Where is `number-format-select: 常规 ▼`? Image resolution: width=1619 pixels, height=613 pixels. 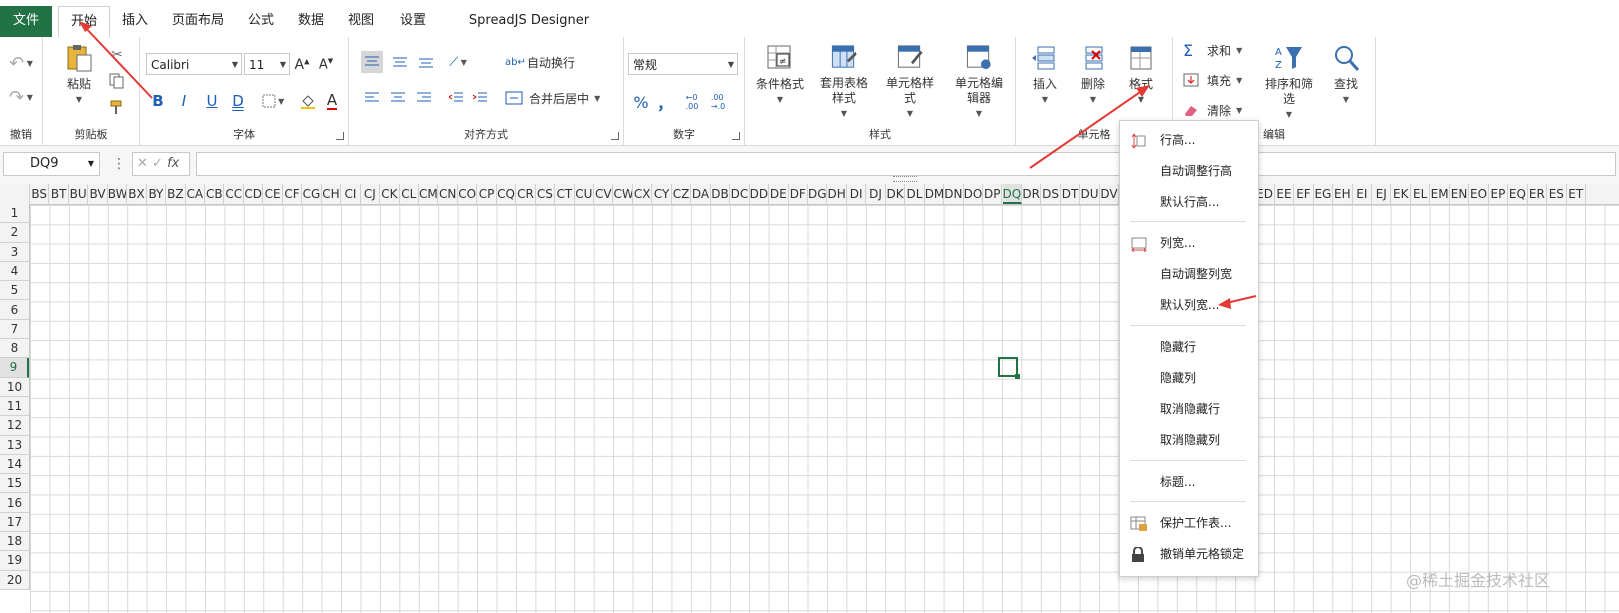 number-format-select: 常规 ▼ is located at coordinates (683, 64).